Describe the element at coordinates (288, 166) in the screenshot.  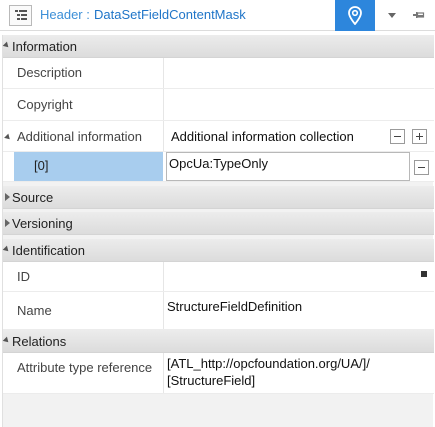
I see `collection-item-value-field: OpcUa:TypeOnly` at that location.